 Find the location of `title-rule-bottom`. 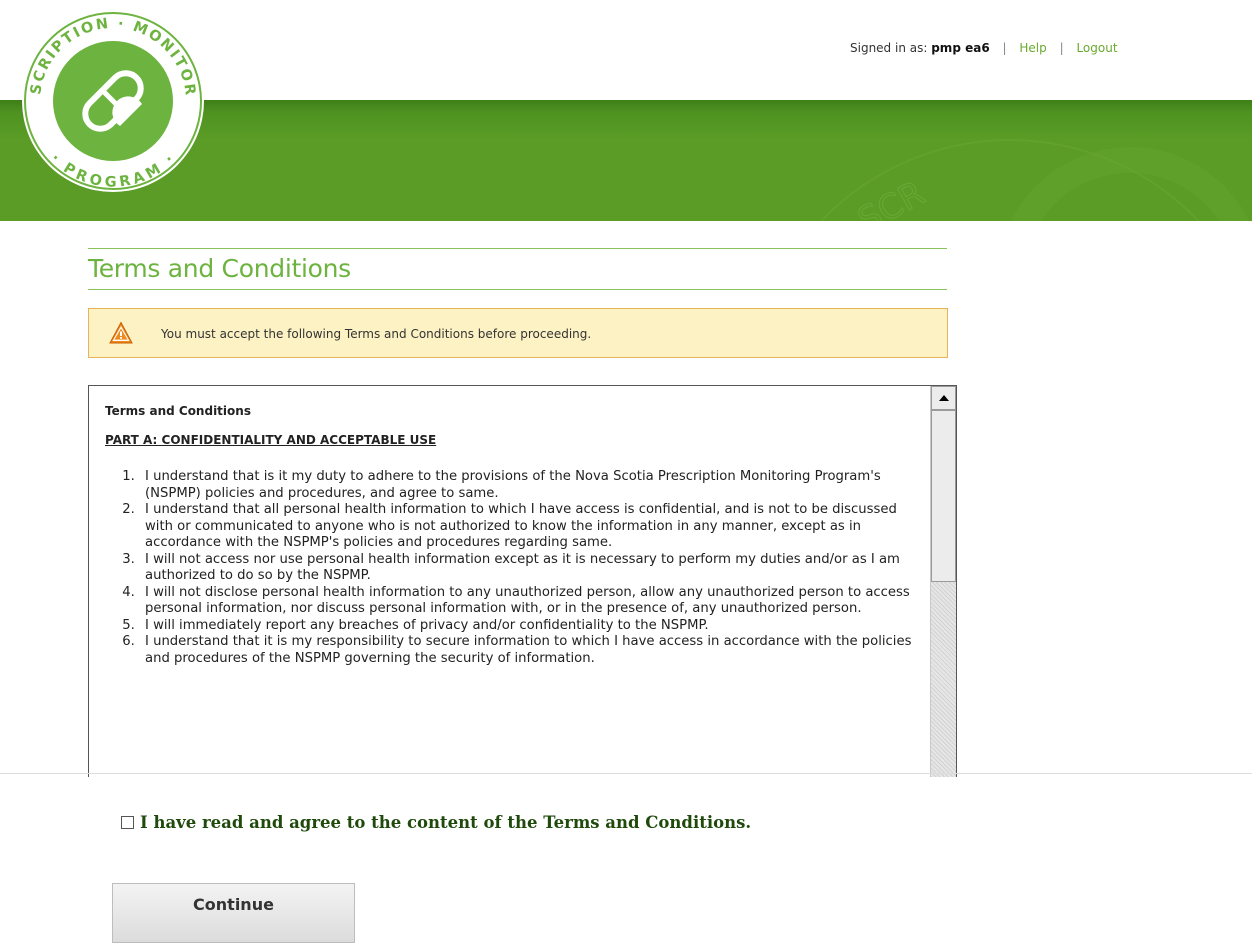

title-rule-bottom is located at coordinates (517, 289).